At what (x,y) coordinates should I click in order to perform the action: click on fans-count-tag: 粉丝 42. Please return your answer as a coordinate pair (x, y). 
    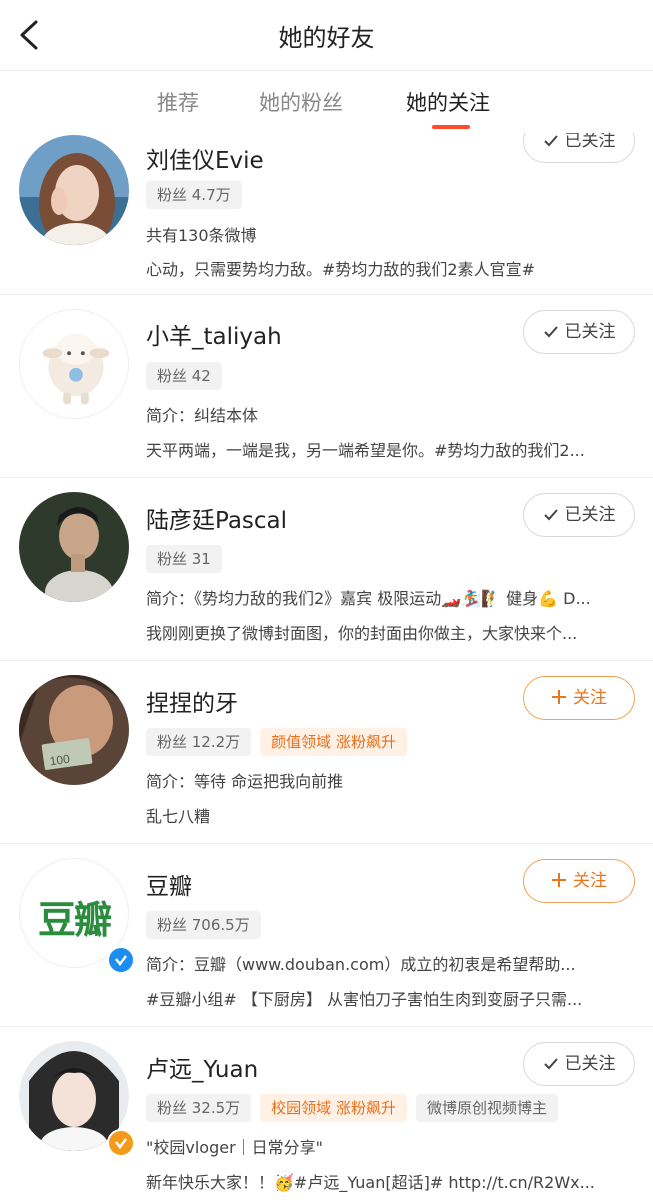
    Looking at the image, I should click on (184, 376).